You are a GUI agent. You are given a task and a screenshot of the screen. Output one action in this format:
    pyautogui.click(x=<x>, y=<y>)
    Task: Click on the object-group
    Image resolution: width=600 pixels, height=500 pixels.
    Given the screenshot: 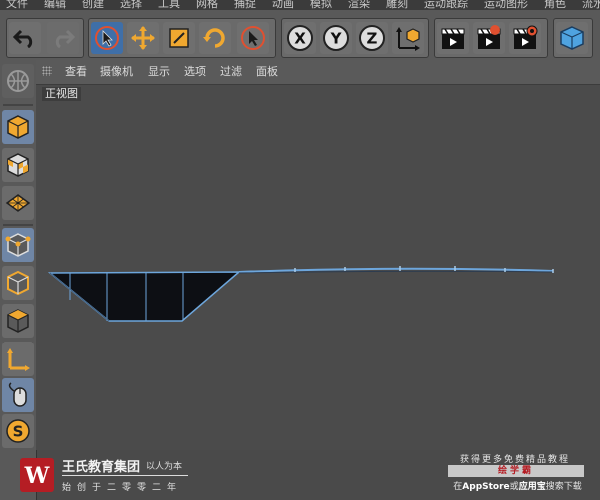 What is the action you would take?
    pyautogui.click(x=573, y=38)
    